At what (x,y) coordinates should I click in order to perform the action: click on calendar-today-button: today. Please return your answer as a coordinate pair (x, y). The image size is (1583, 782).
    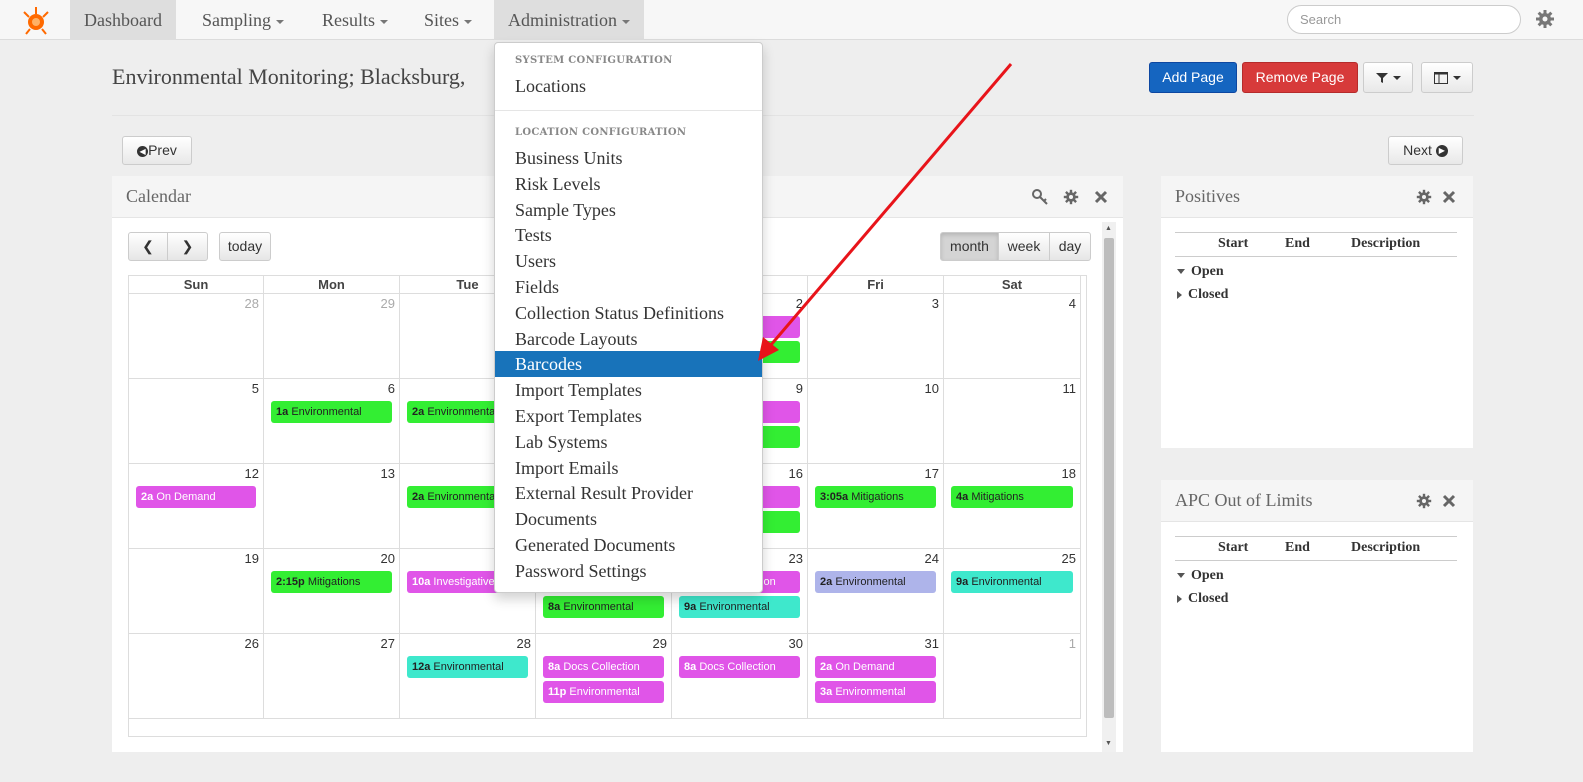
    Looking at the image, I should click on (245, 246).